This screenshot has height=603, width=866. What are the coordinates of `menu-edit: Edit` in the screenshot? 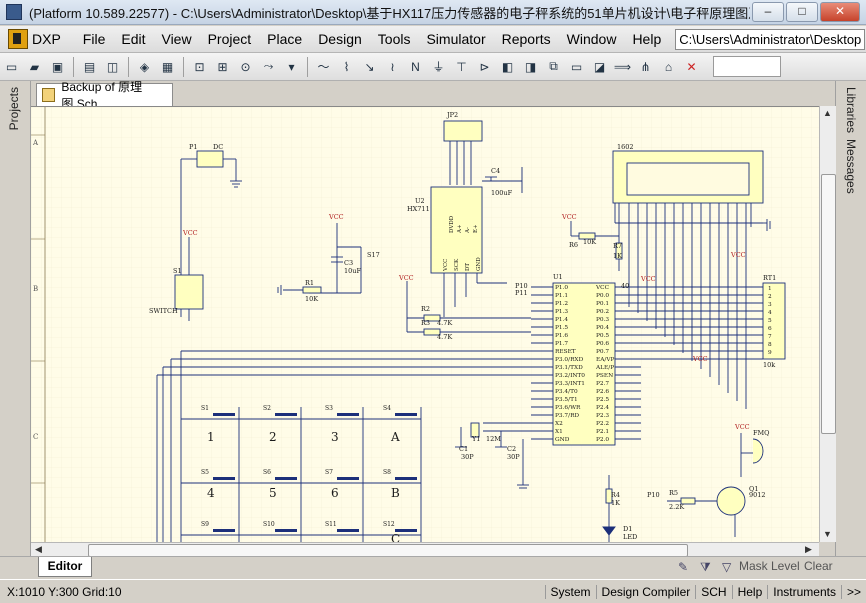 It's located at (133, 39).